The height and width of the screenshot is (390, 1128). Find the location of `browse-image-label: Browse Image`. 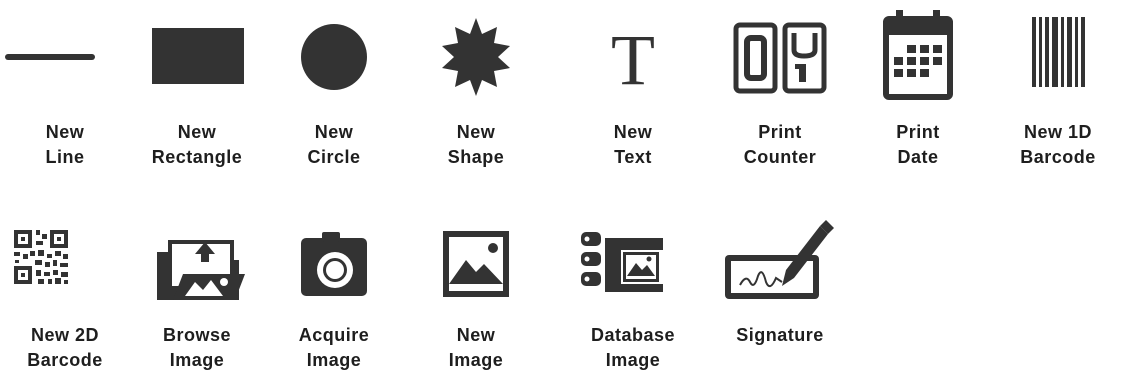

browse-image-label: Browse Image is located at coordinates (197, 347).